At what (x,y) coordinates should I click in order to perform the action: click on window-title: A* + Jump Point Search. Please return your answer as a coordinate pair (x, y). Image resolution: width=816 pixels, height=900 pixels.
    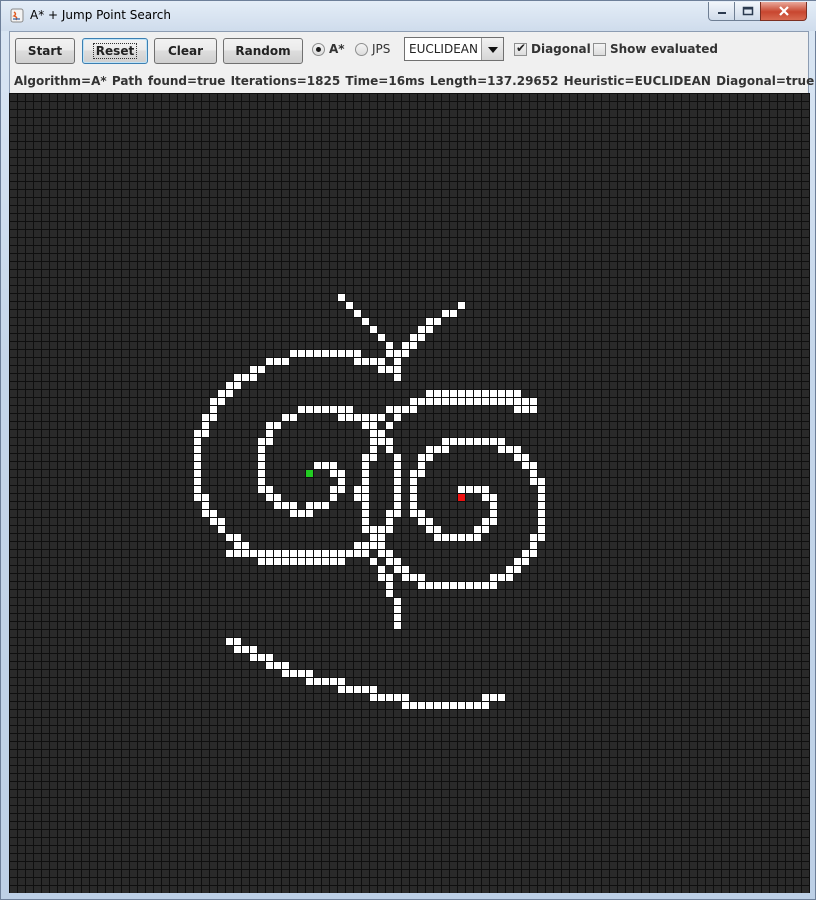
    Looking at the image, I should click on (100, 15).